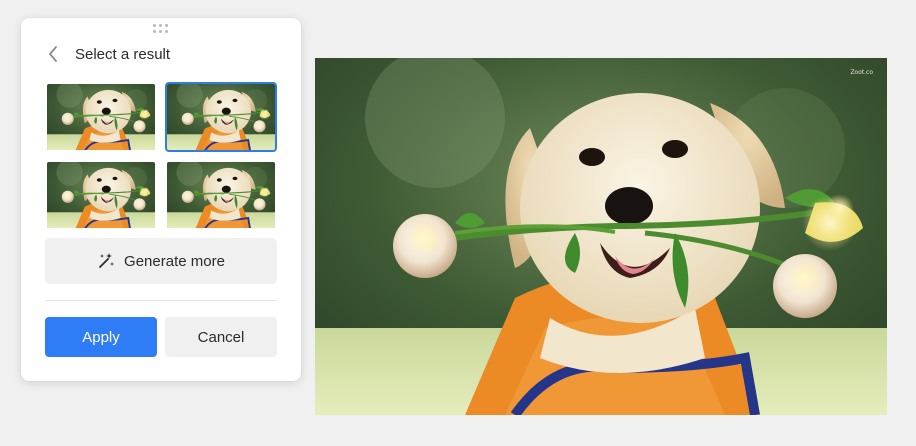 The image size is (916, 446). What do you see at coordinates (161, 300) in the screenshot?
I see `divider` at bounding box center [161, 300].